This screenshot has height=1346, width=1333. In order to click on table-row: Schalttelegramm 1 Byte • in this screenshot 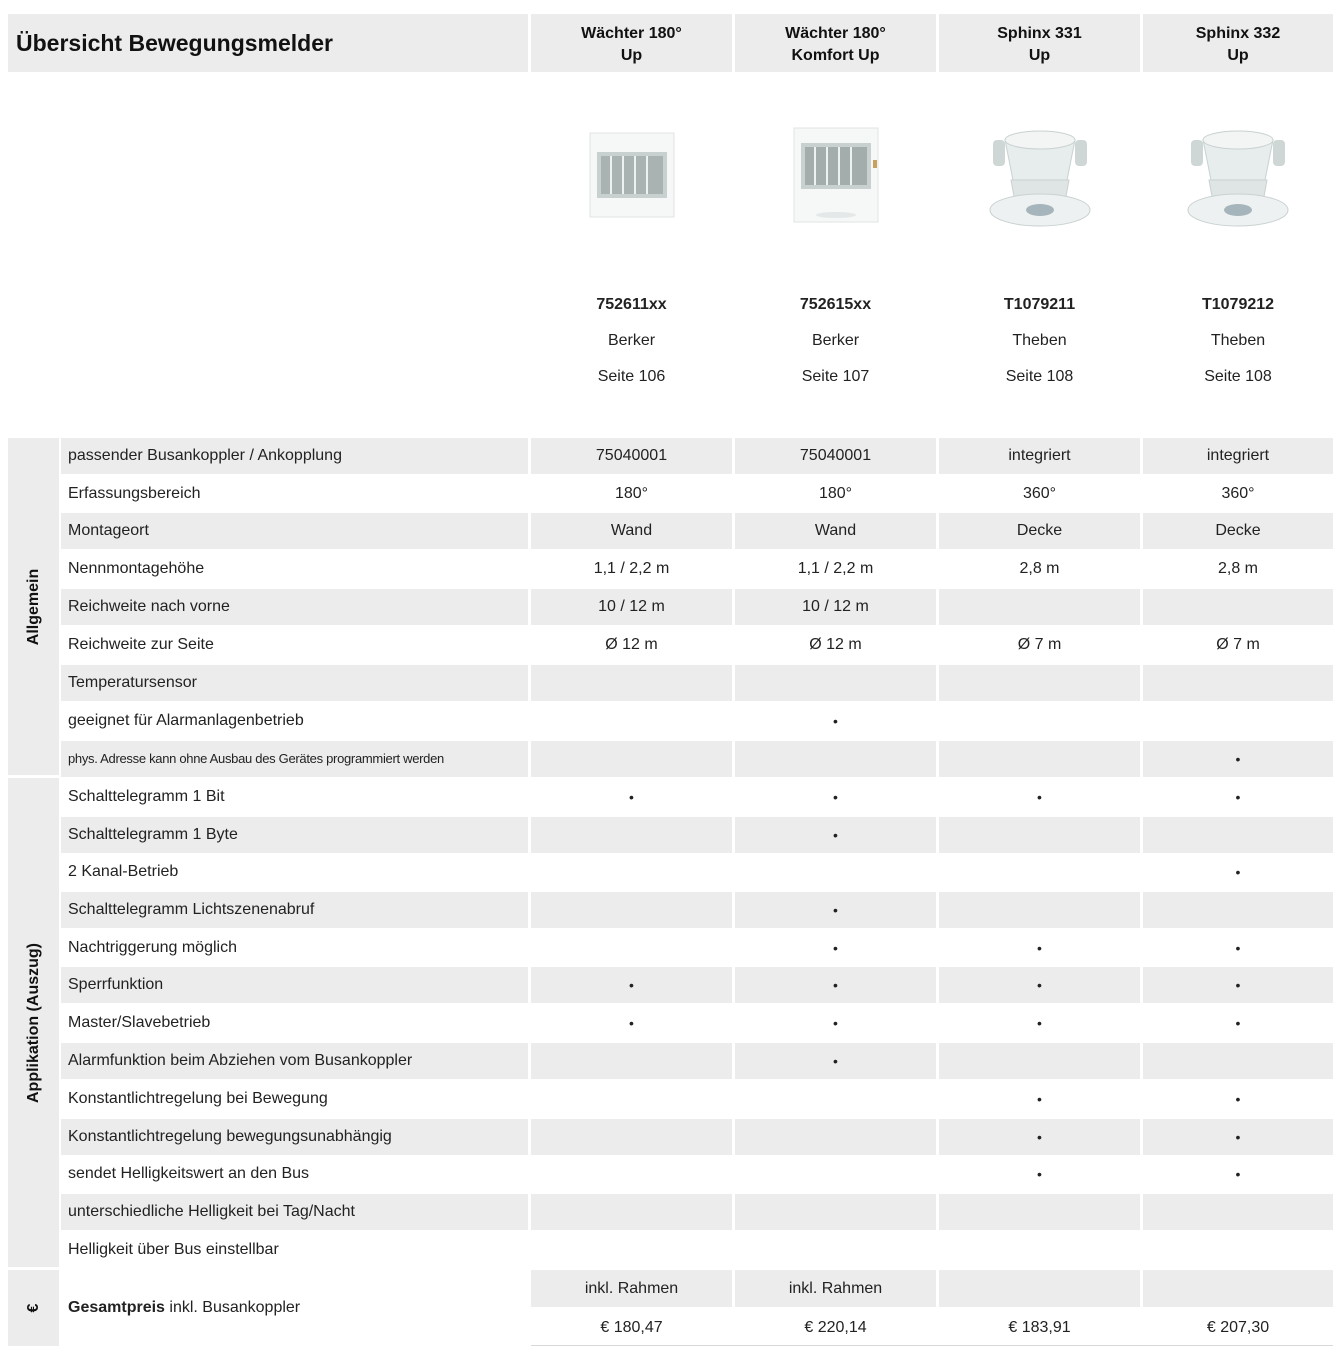, I will do `click(697, 835)`.